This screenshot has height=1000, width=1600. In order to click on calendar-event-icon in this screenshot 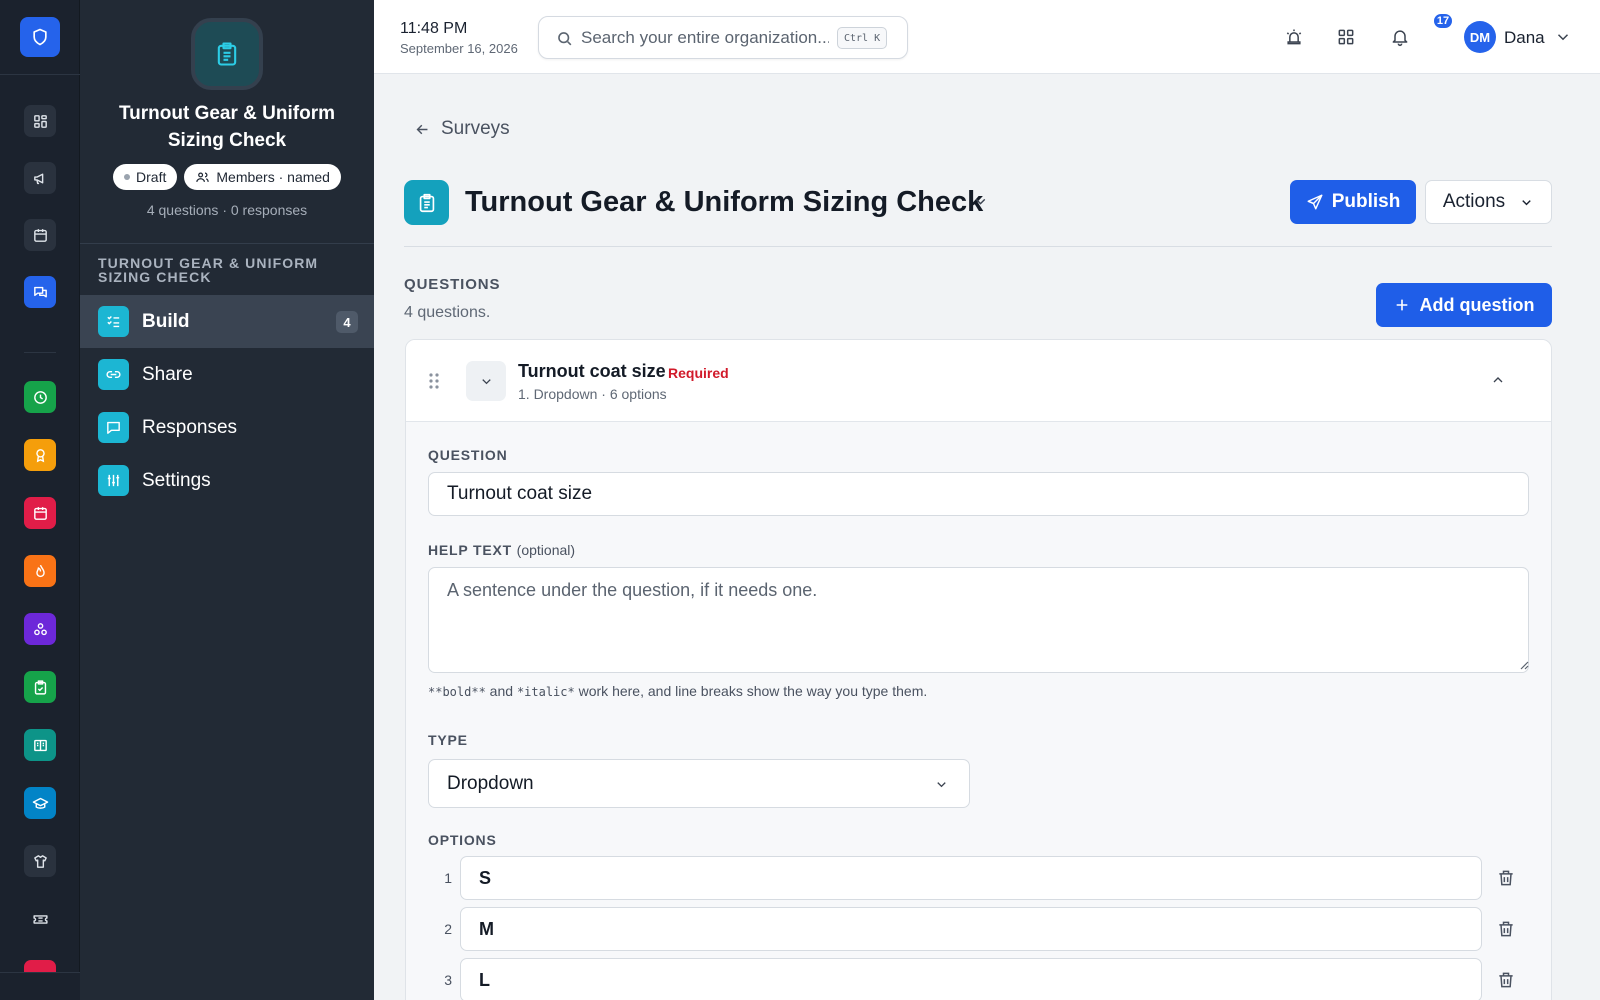, I will do `click(40, 513)`.